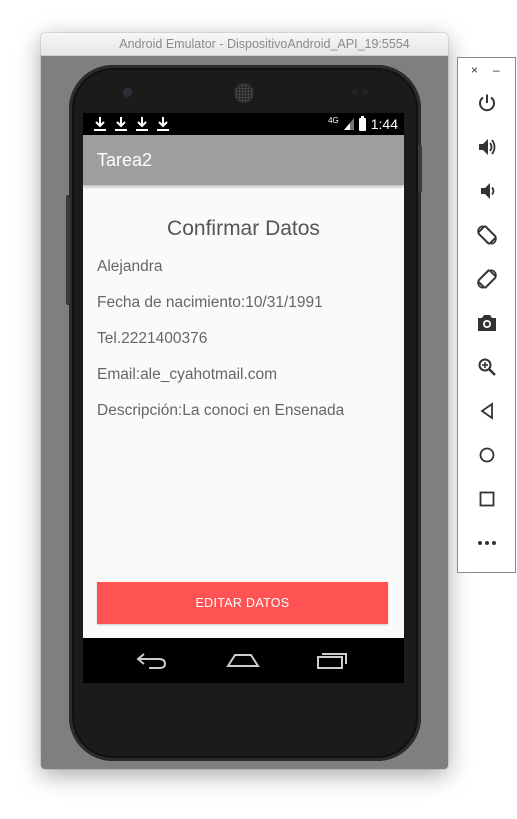  I want to click on camera-icon, so click(487, 323).